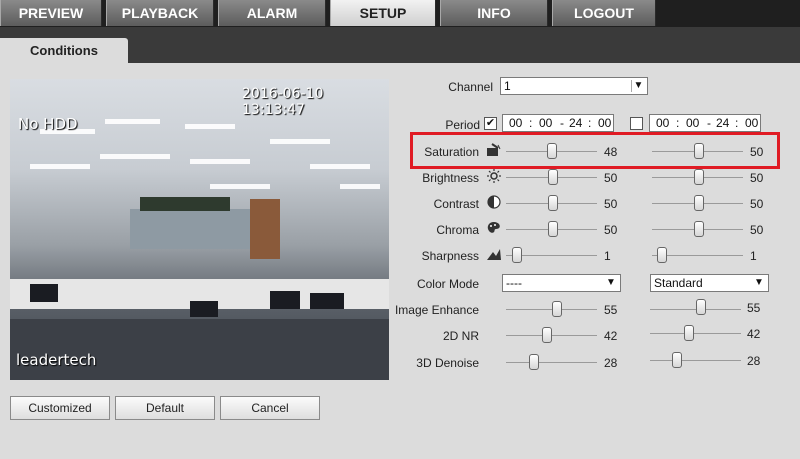 The image size is (800, 459). What do you see at coordinates (757, 204) in the screenshot?
I see `contrast-right-value: 50` at bounding box center [757, 204].